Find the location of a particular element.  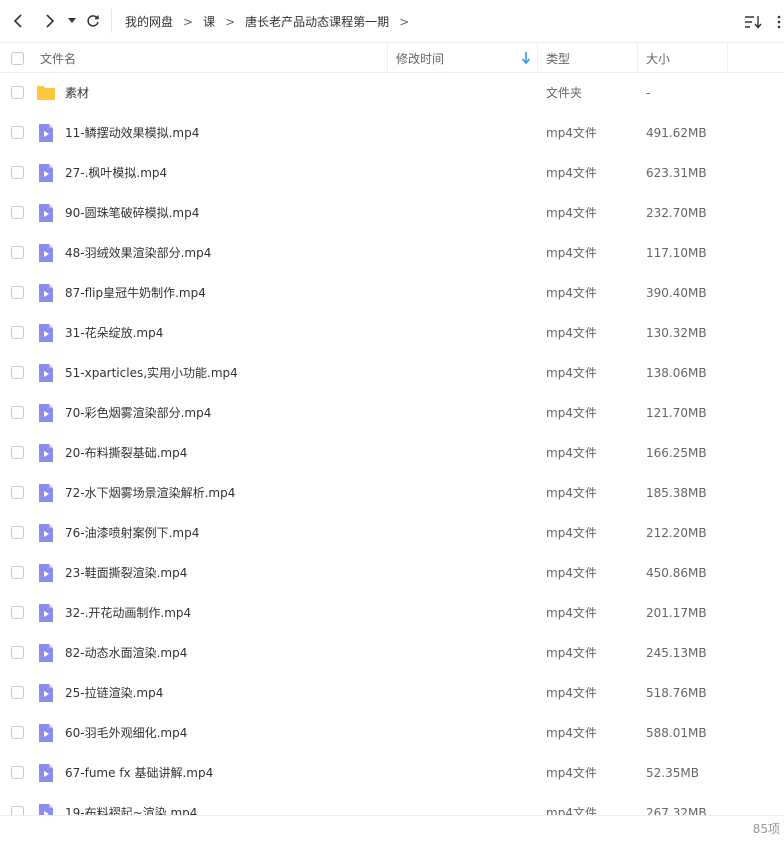

file-row: 72-水下烟雾场景渲染解析.mp4 mp4文件 185.38MB is located at coordinates (392, 493).